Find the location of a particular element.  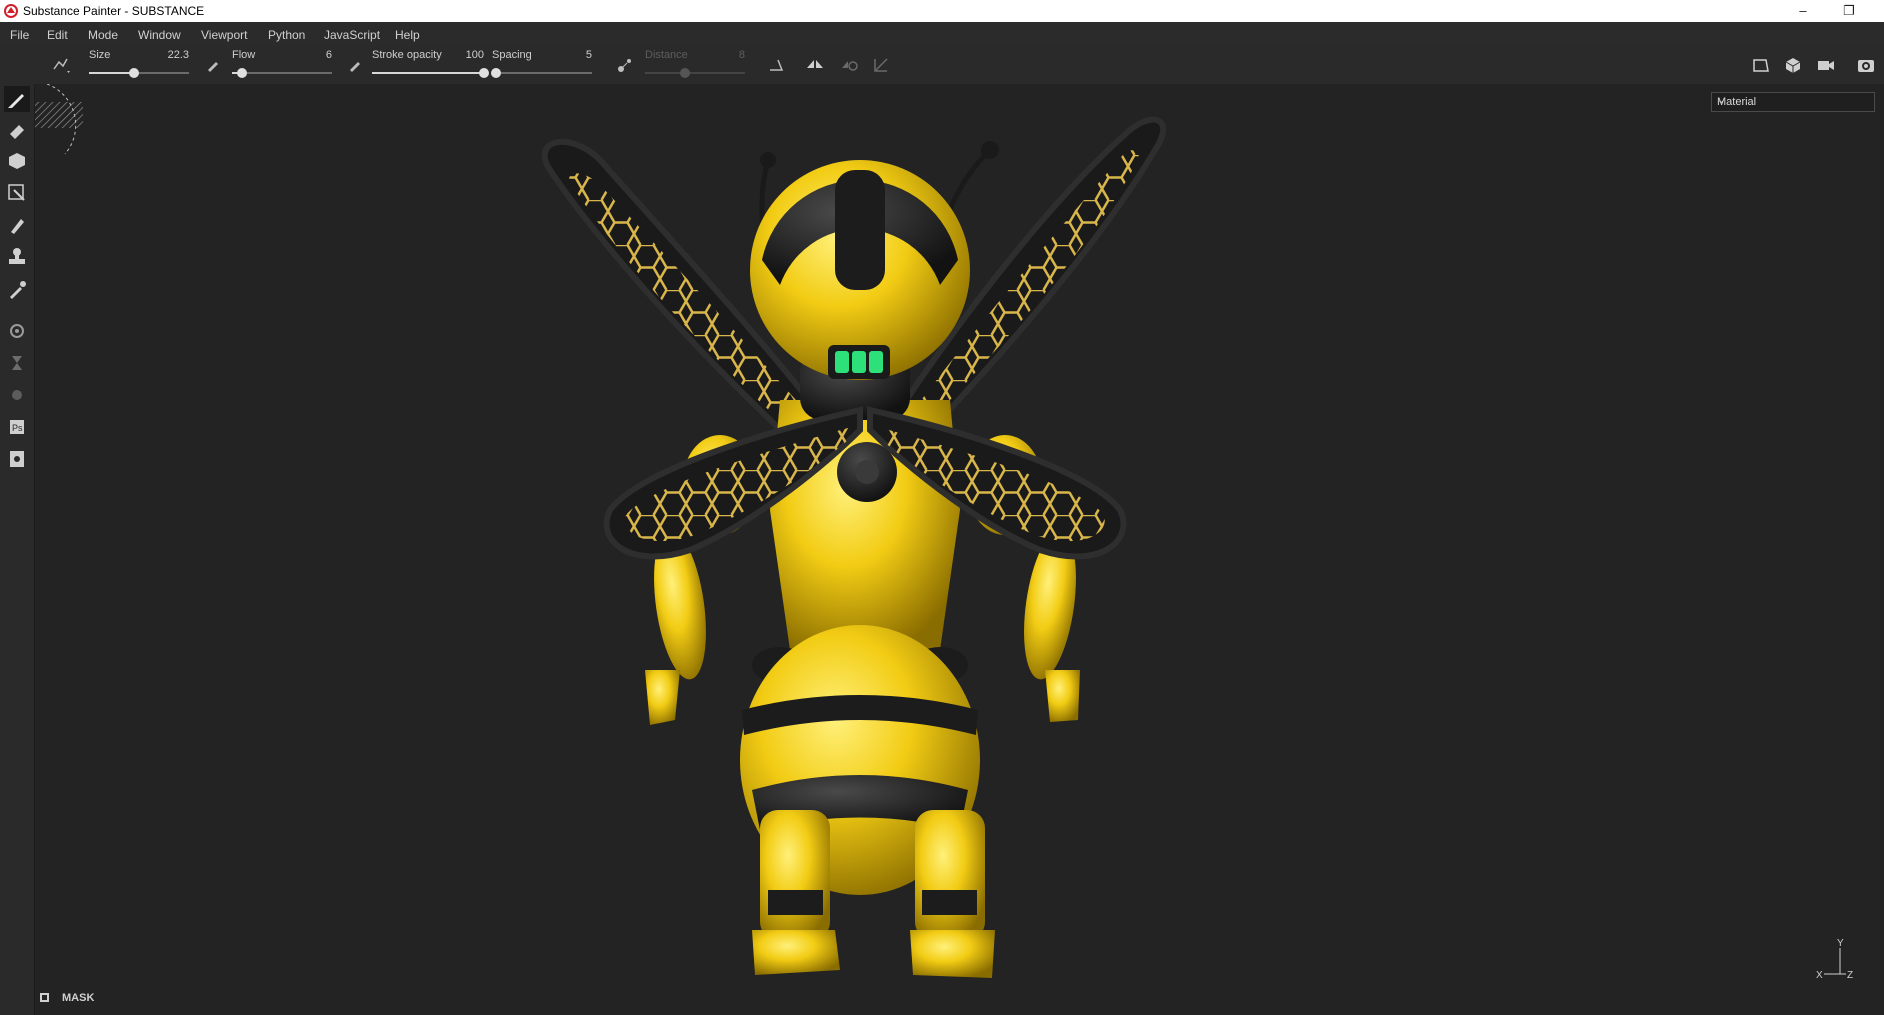

screenshot-camera-icon is located at coordinates (1866, 65).